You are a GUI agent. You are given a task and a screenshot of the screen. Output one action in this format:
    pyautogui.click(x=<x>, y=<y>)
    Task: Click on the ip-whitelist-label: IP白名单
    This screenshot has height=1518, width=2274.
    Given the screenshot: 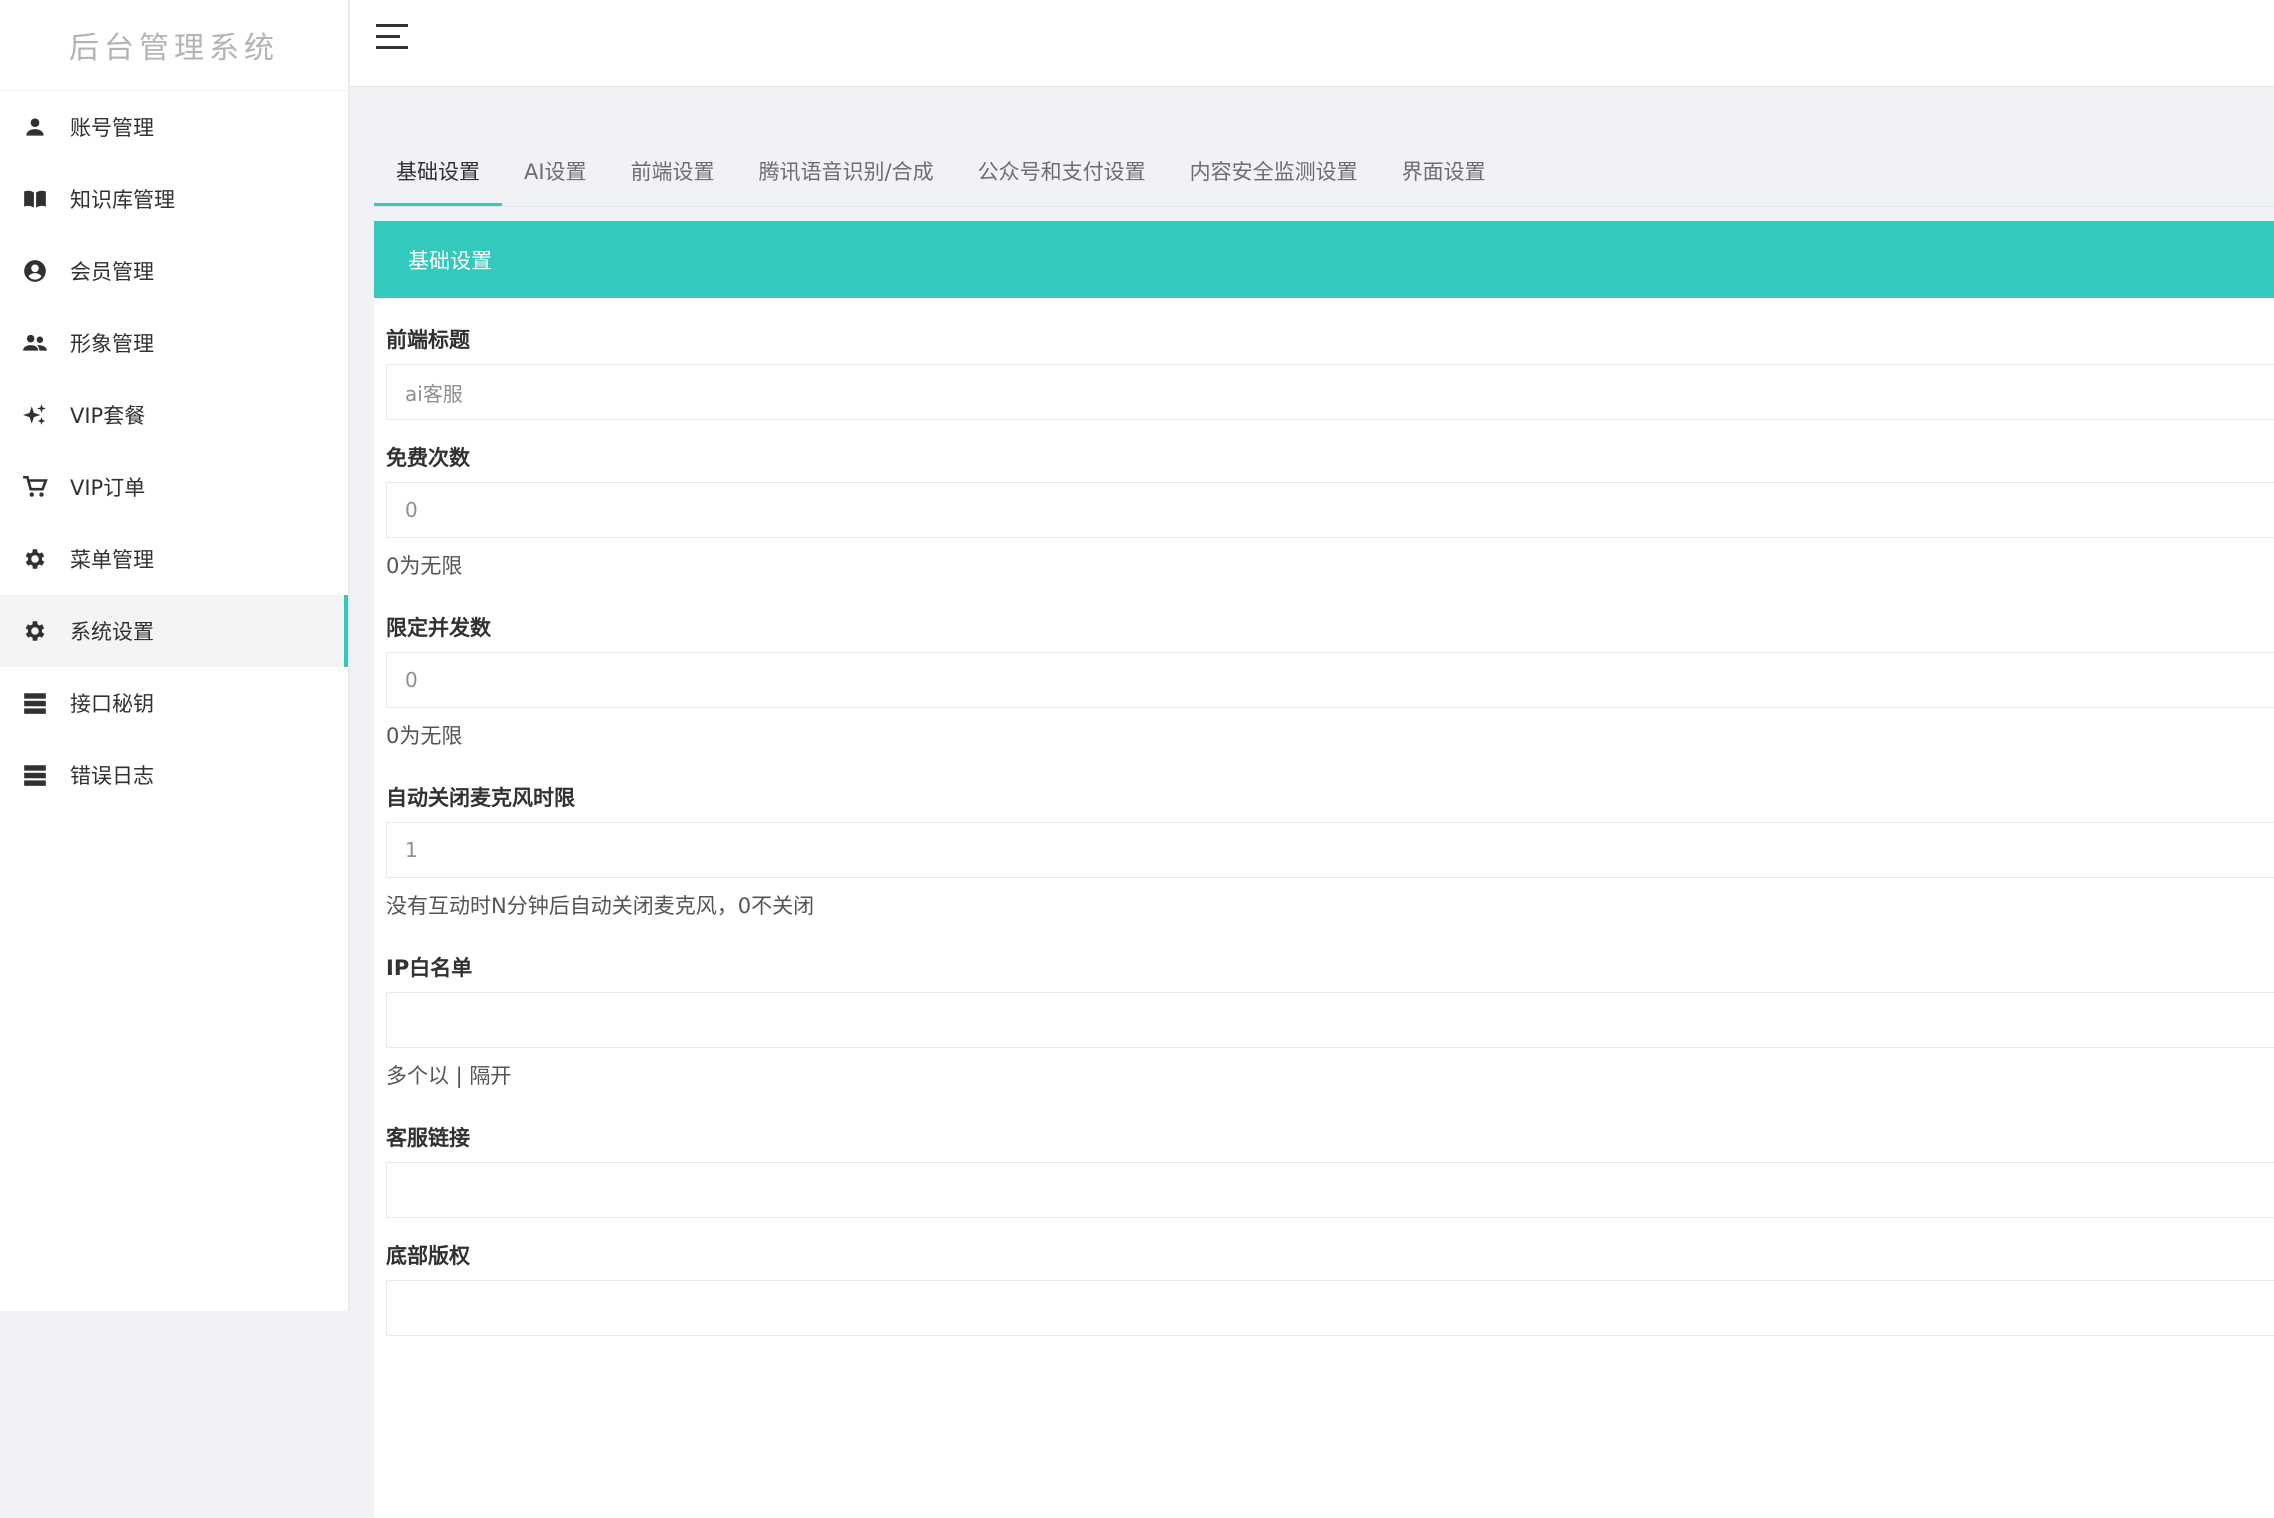 What is the action you would take?
    pyautogui.click(x=429, y=968)
    